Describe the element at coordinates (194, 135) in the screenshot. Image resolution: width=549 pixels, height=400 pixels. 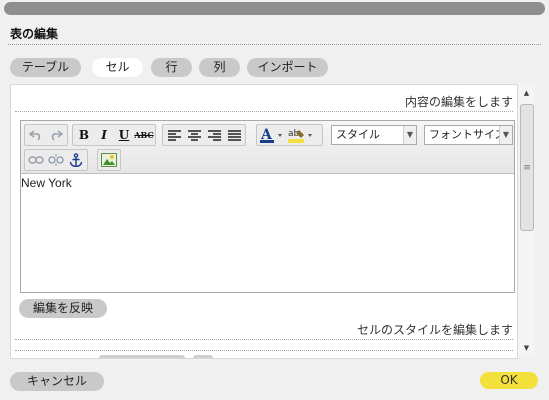
I see `align-center-icon` at that location.